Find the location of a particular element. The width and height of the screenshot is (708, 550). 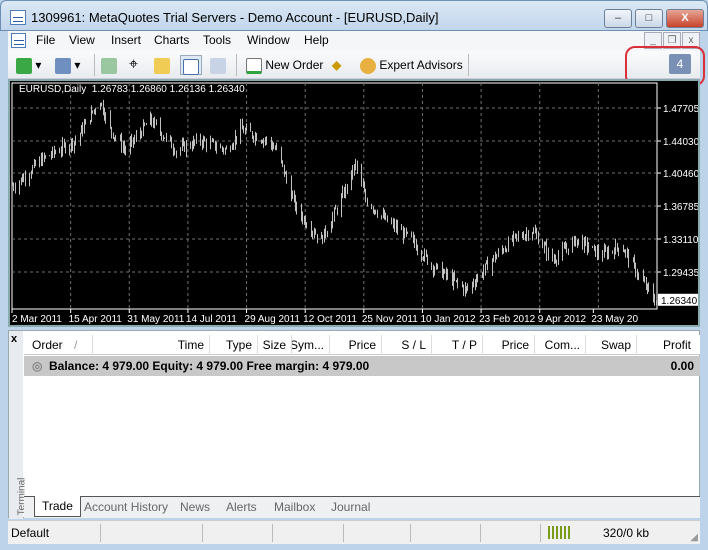

terminal-sidebar: x Terminal is located at coordinates (18, 425).